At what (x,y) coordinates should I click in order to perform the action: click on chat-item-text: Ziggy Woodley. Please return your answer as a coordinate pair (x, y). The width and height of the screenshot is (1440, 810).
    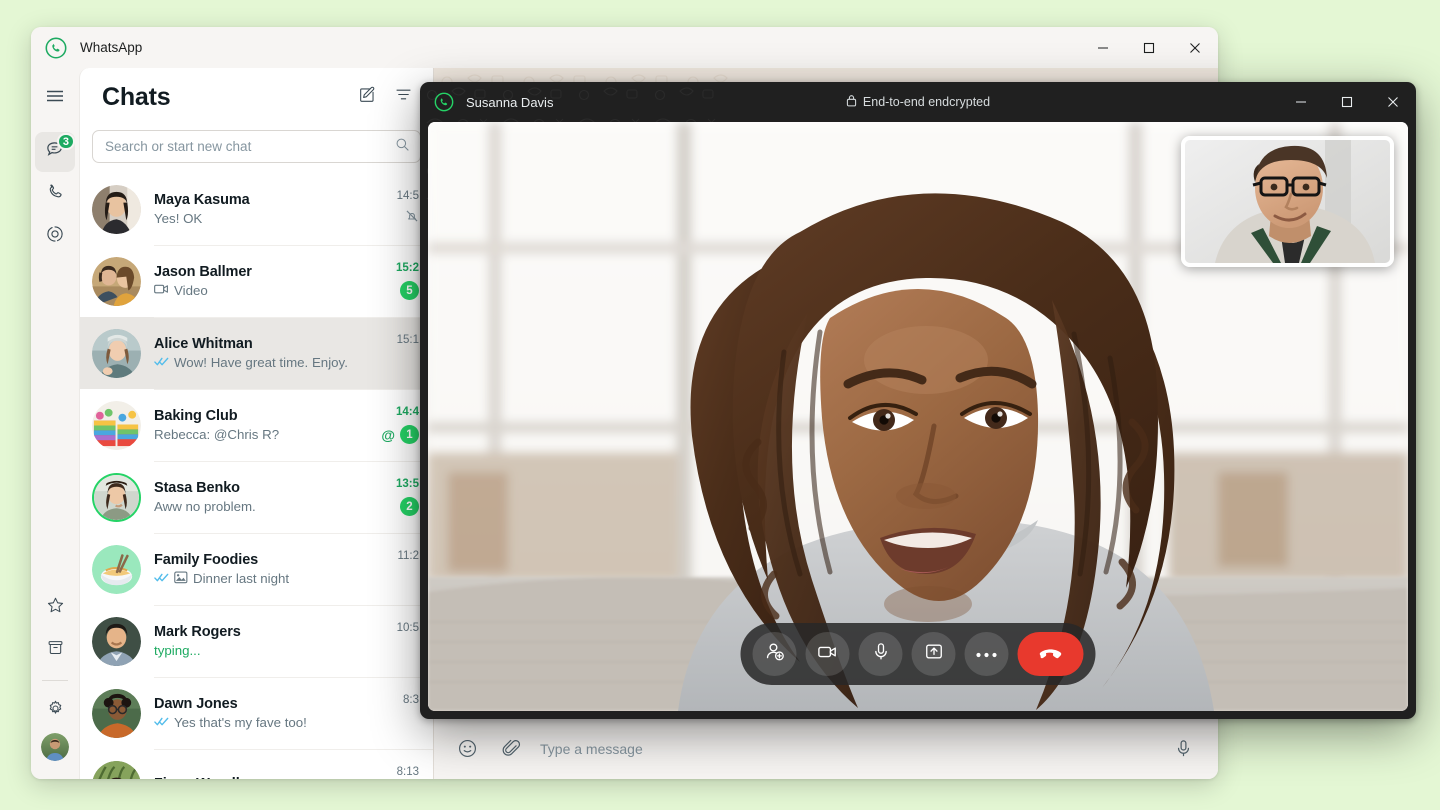
    Looking at the image, I should click on (266, 778).